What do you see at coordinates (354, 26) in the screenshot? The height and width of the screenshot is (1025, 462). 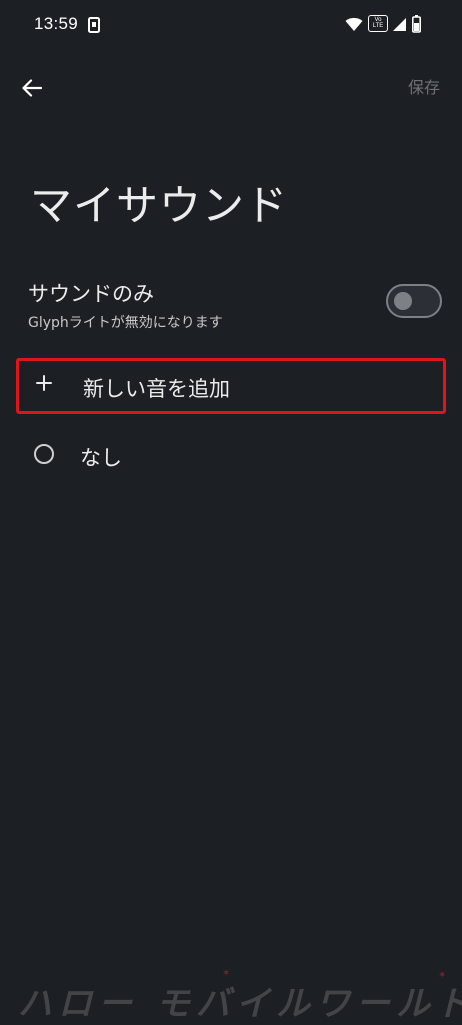 I see `wifi-icon` at bounding box center [354, 26].